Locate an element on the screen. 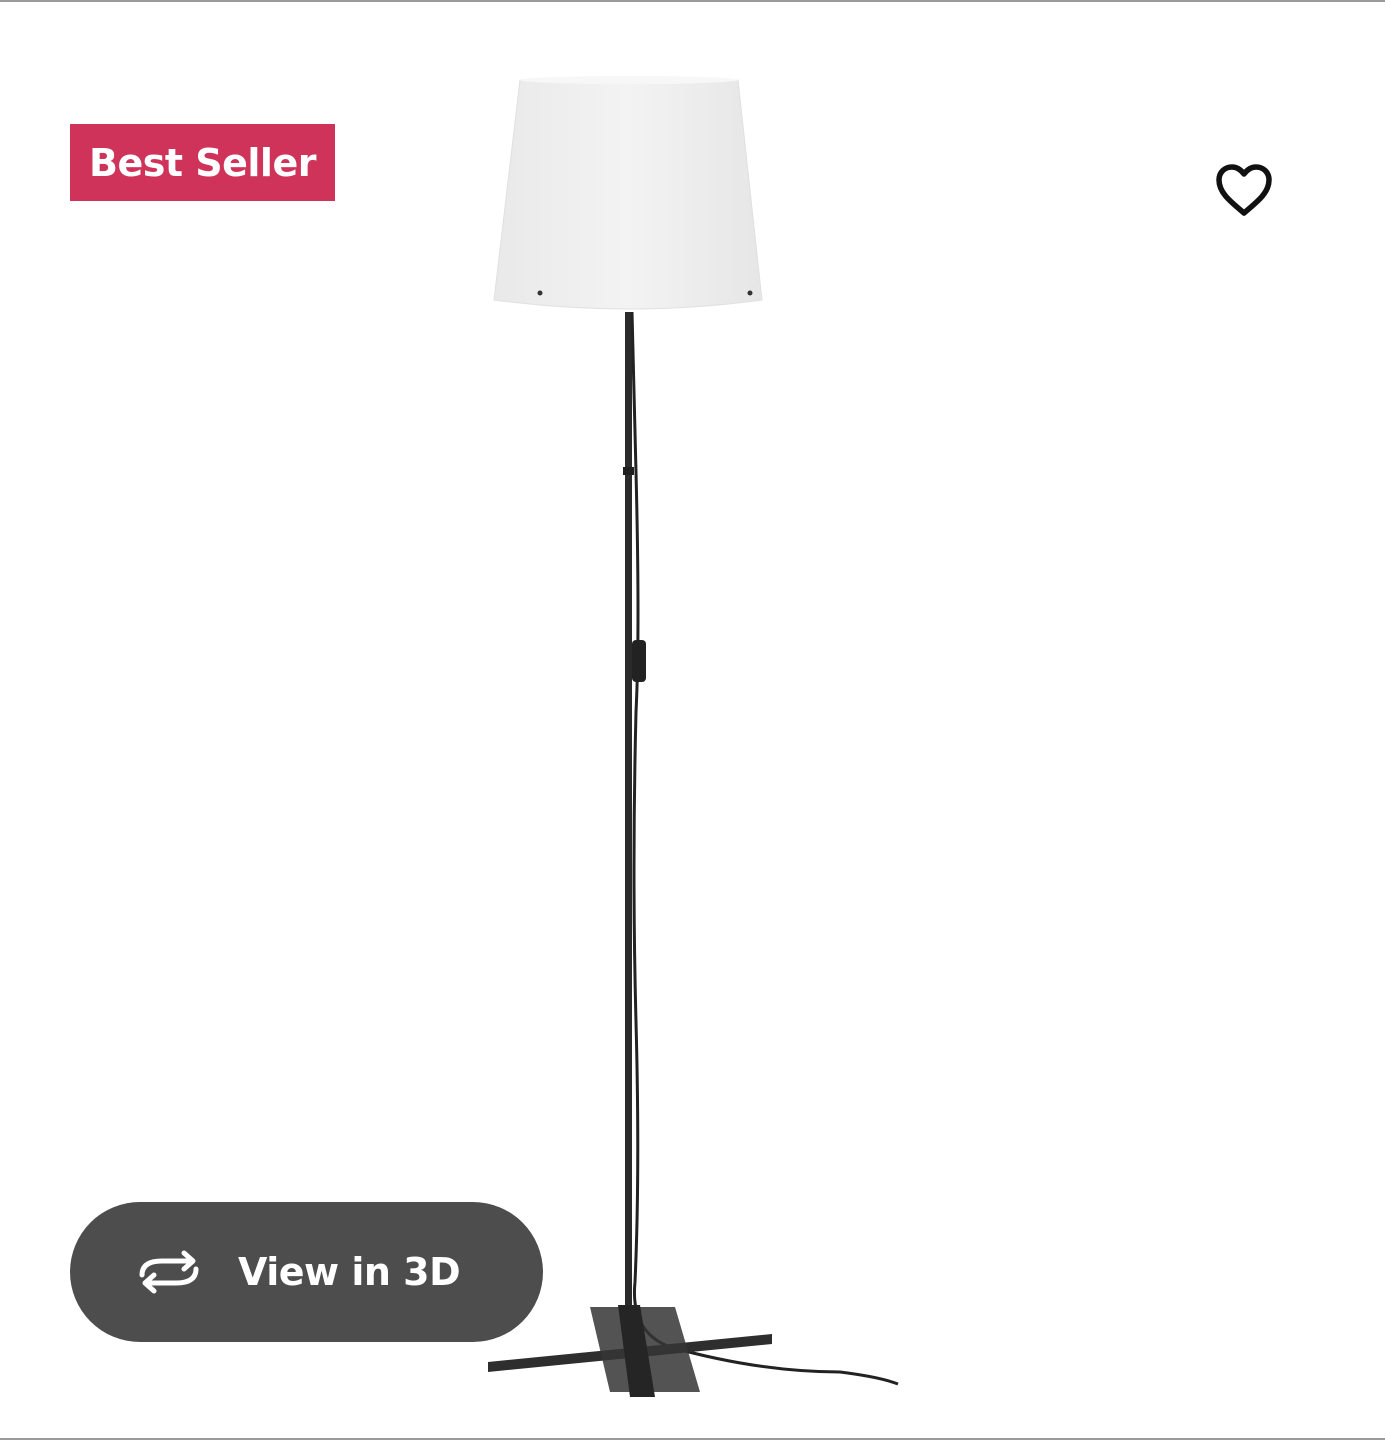  rotate-3d-icon is located at coordinates (169, 1272).